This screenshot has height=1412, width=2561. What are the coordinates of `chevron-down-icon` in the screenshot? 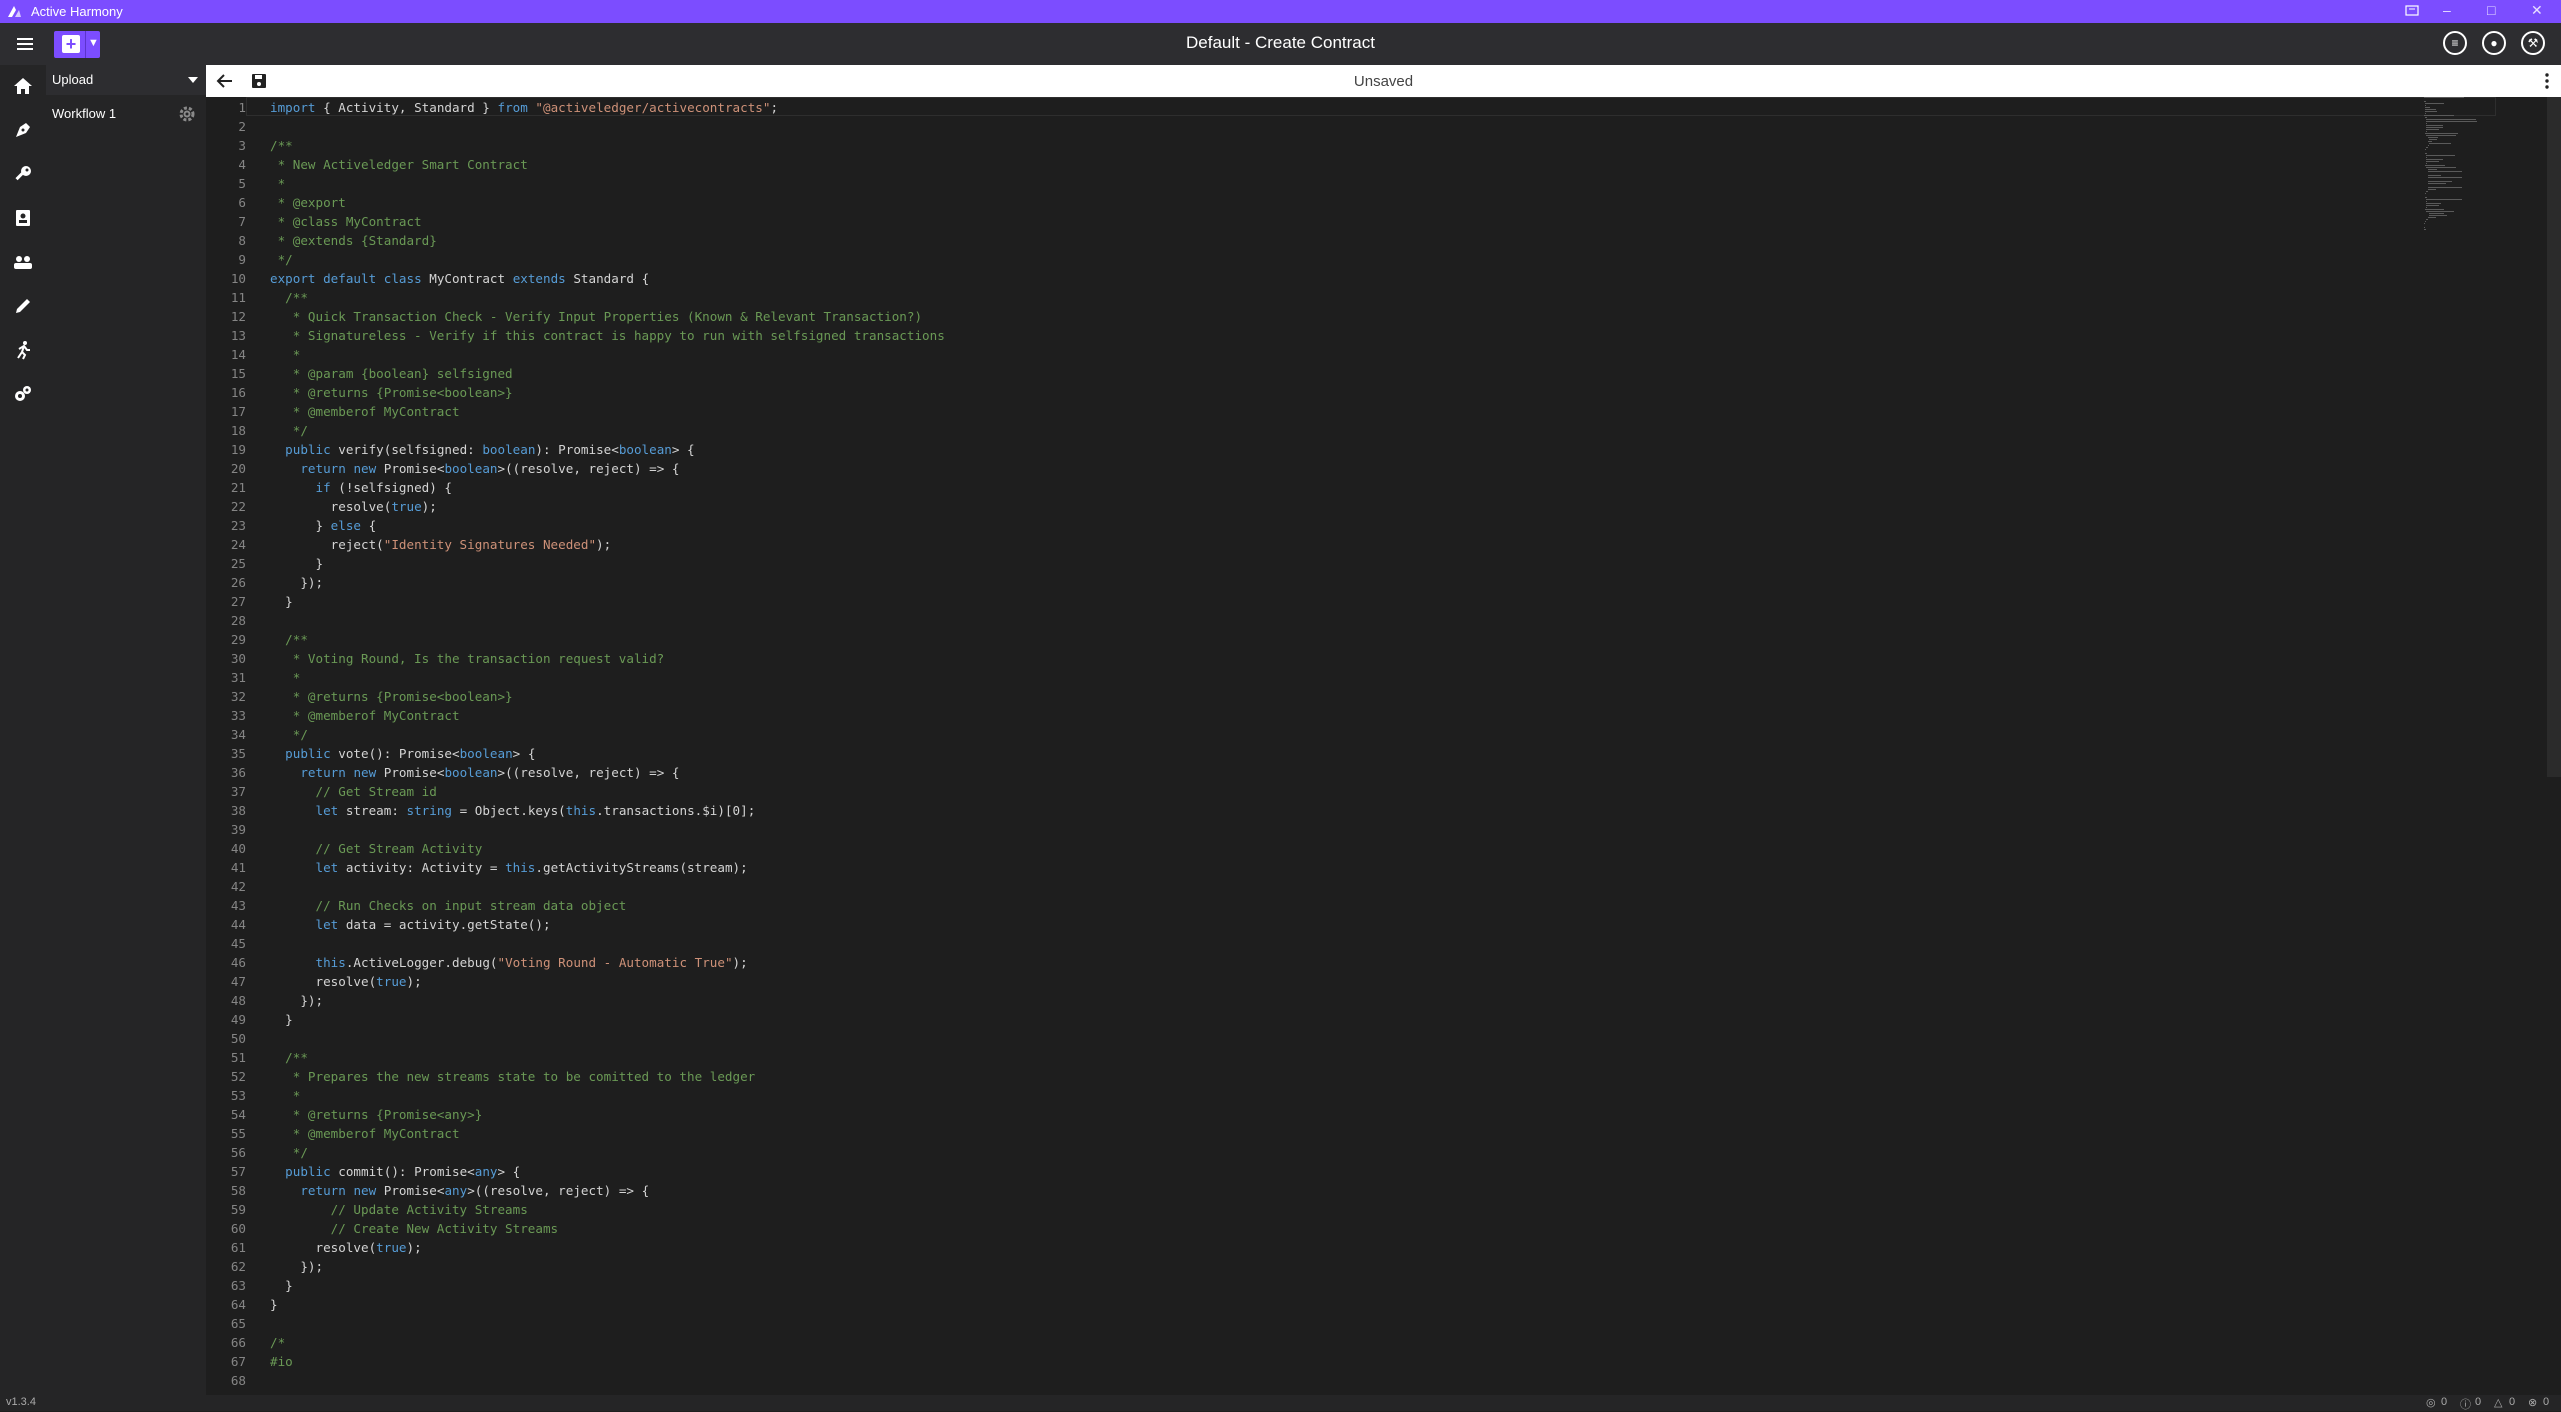 It's located at (193, 80).